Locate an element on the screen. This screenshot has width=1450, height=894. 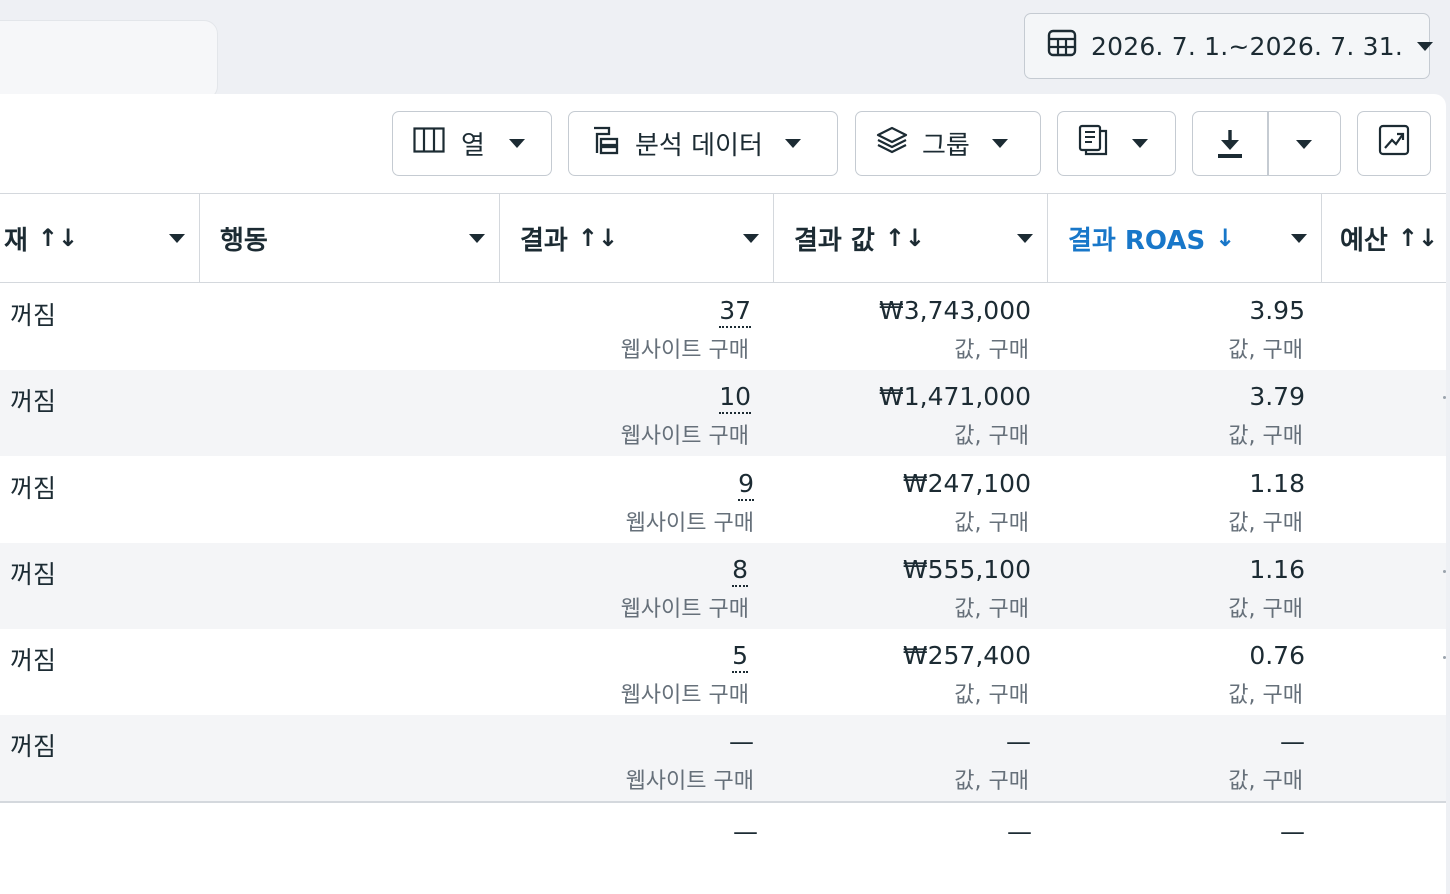
group-label: 그룹 is located at coordinates (946, 146).